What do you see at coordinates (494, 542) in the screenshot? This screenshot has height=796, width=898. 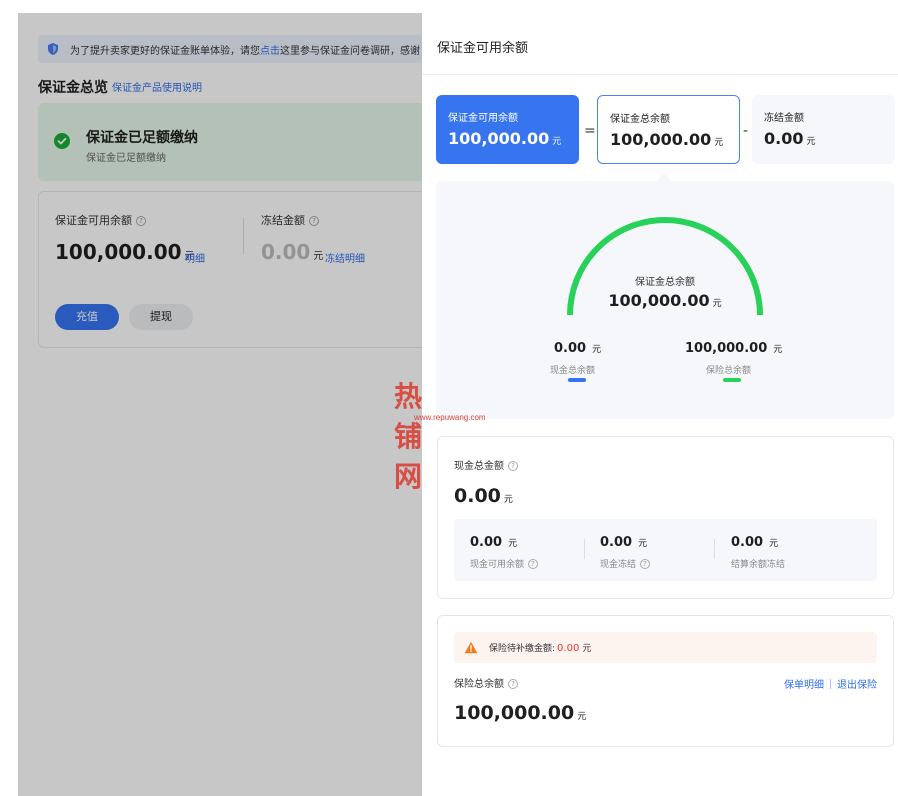 I see `cash-available-value: 0.00 元` at bounding box center [494, 542].